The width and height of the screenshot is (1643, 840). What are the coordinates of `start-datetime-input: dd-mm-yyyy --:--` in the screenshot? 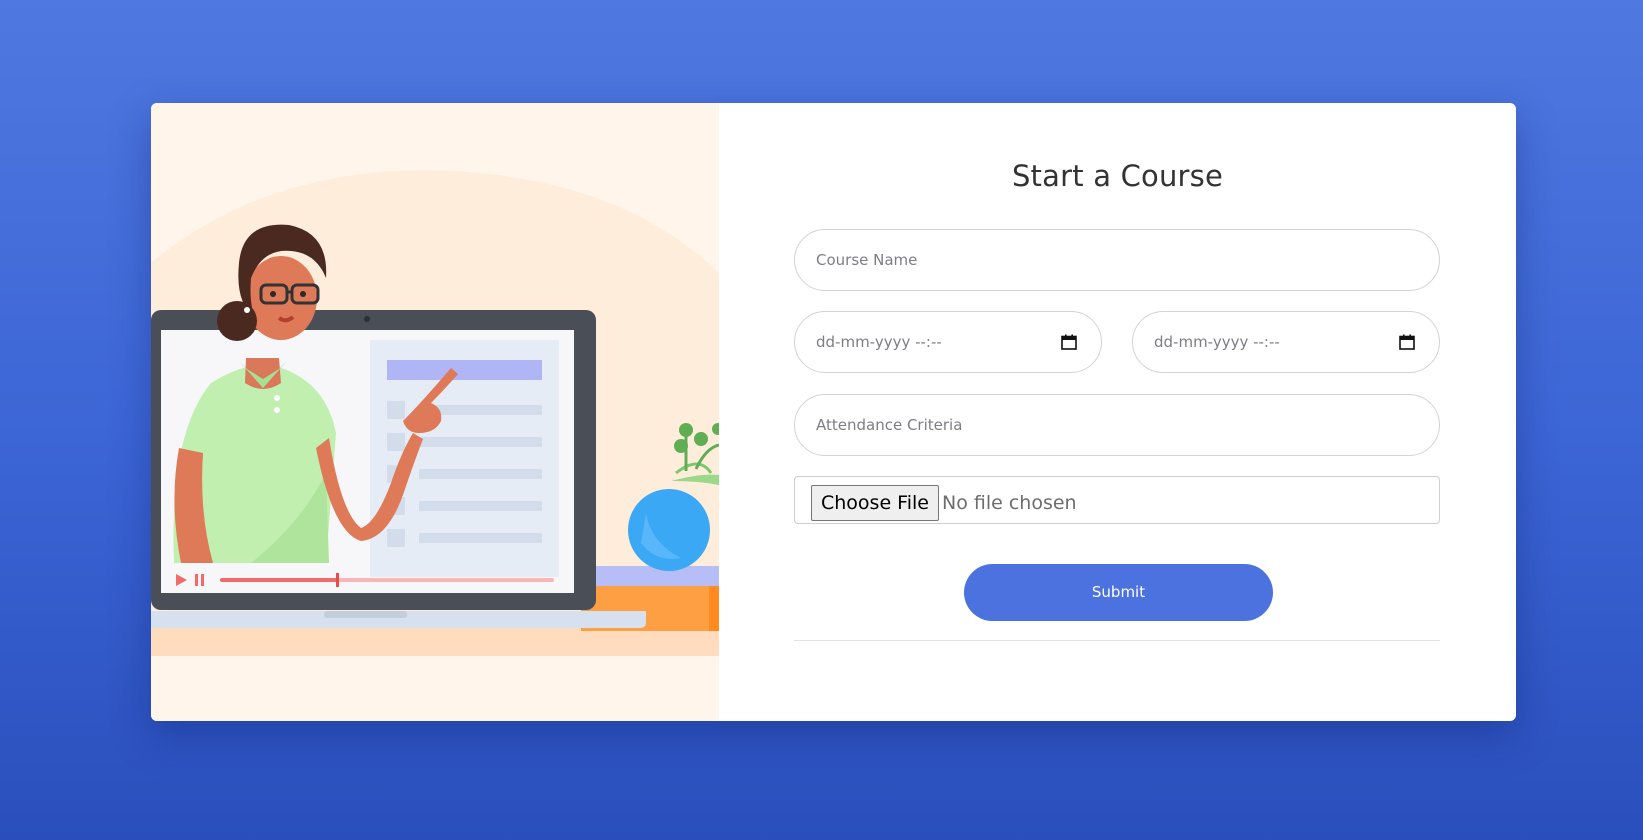 It's located at (948, 342).